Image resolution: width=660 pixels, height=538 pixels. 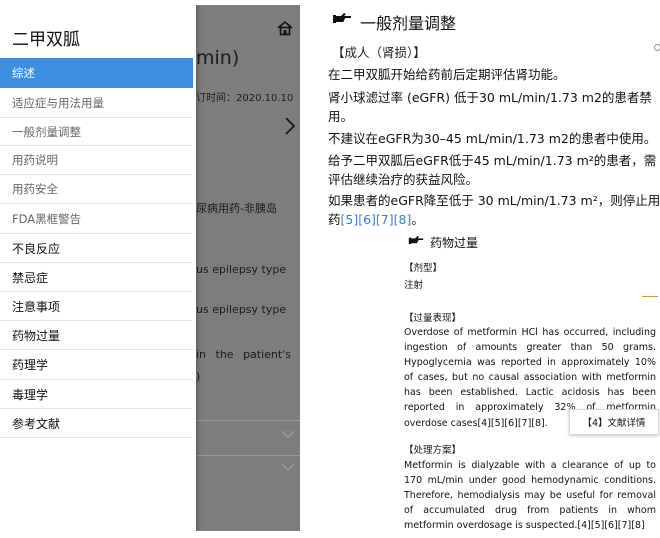 I want to click on background-text: in the patient's, so click(x=243, y=354).